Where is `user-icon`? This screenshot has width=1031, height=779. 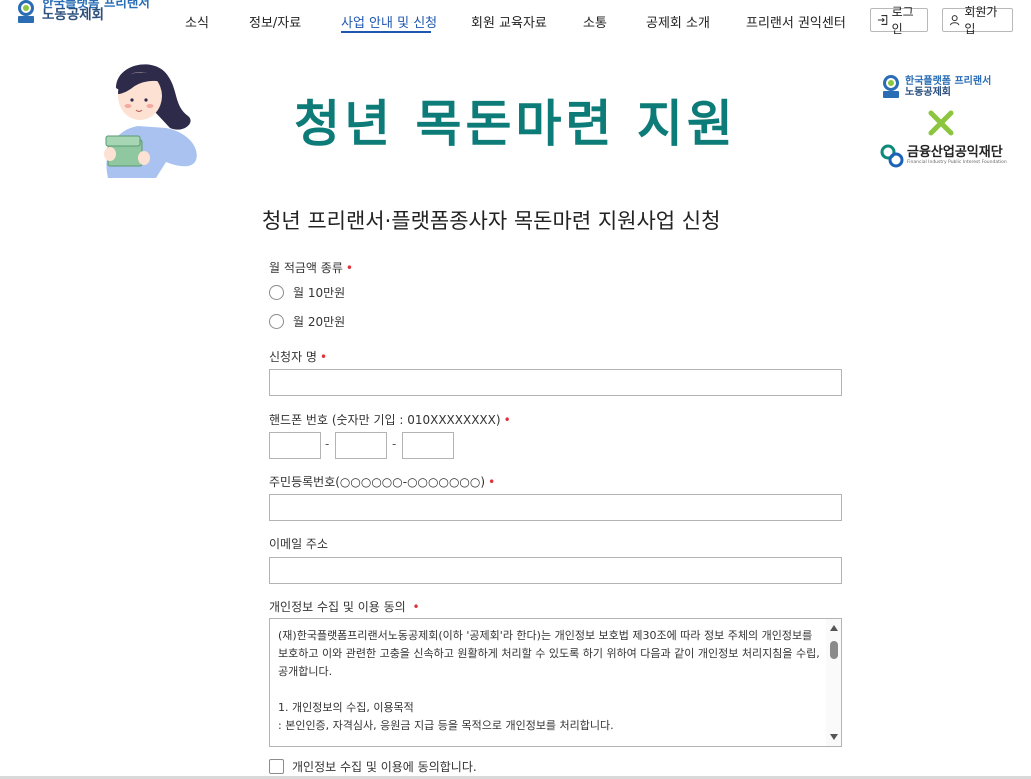 user-icon is located at coordinates (954, 20).